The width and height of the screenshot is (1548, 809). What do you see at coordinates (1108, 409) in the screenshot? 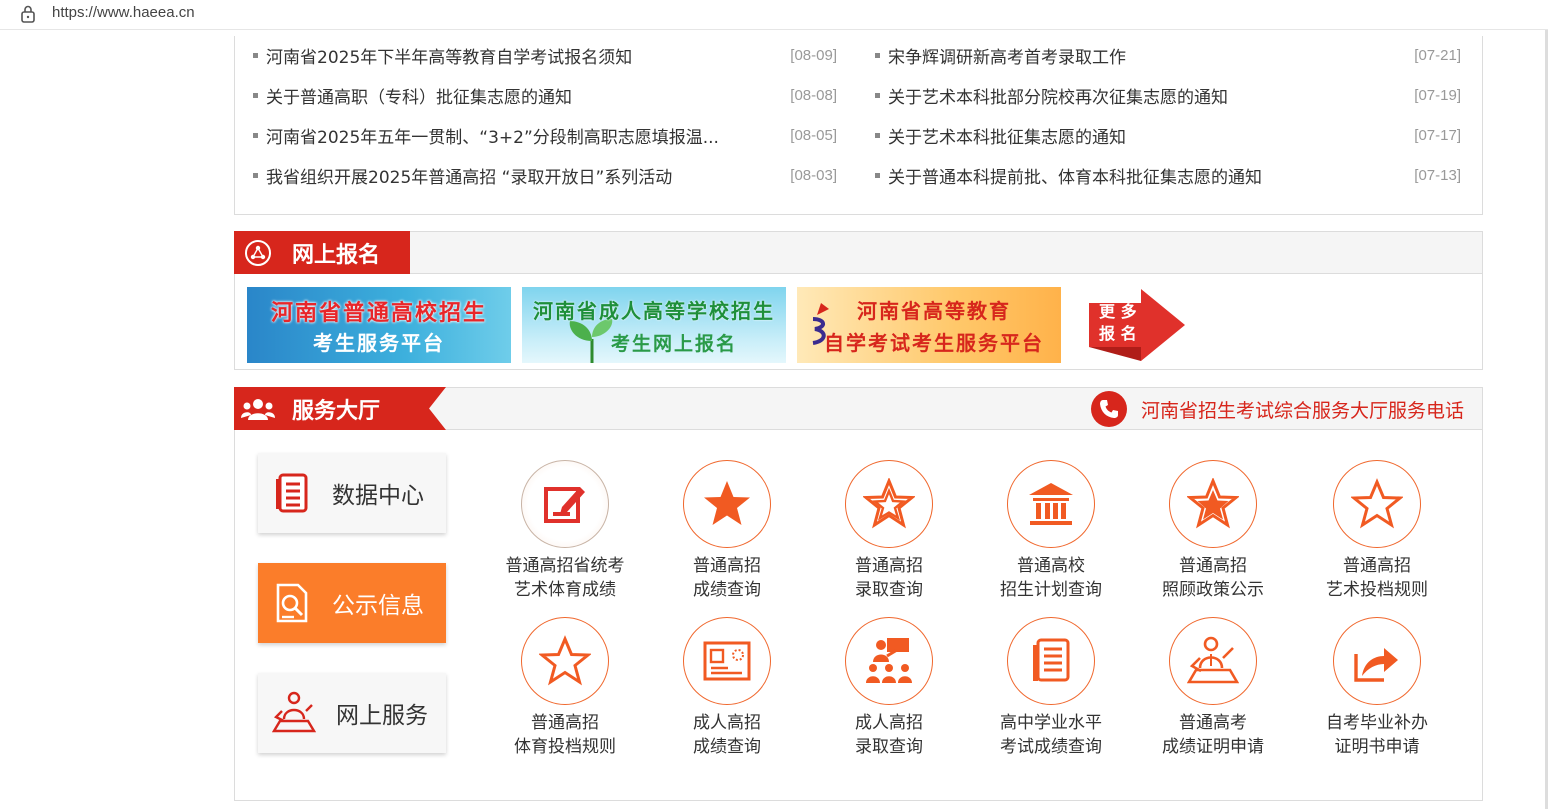
I see `phone-icon` at bounding box center [1108, 409].